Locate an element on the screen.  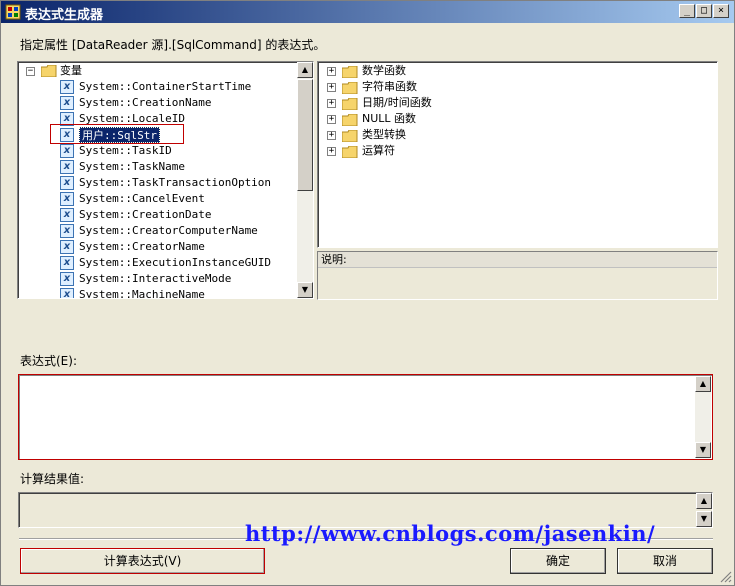
ok-button: 确定 is located at coordinates (558, 561).